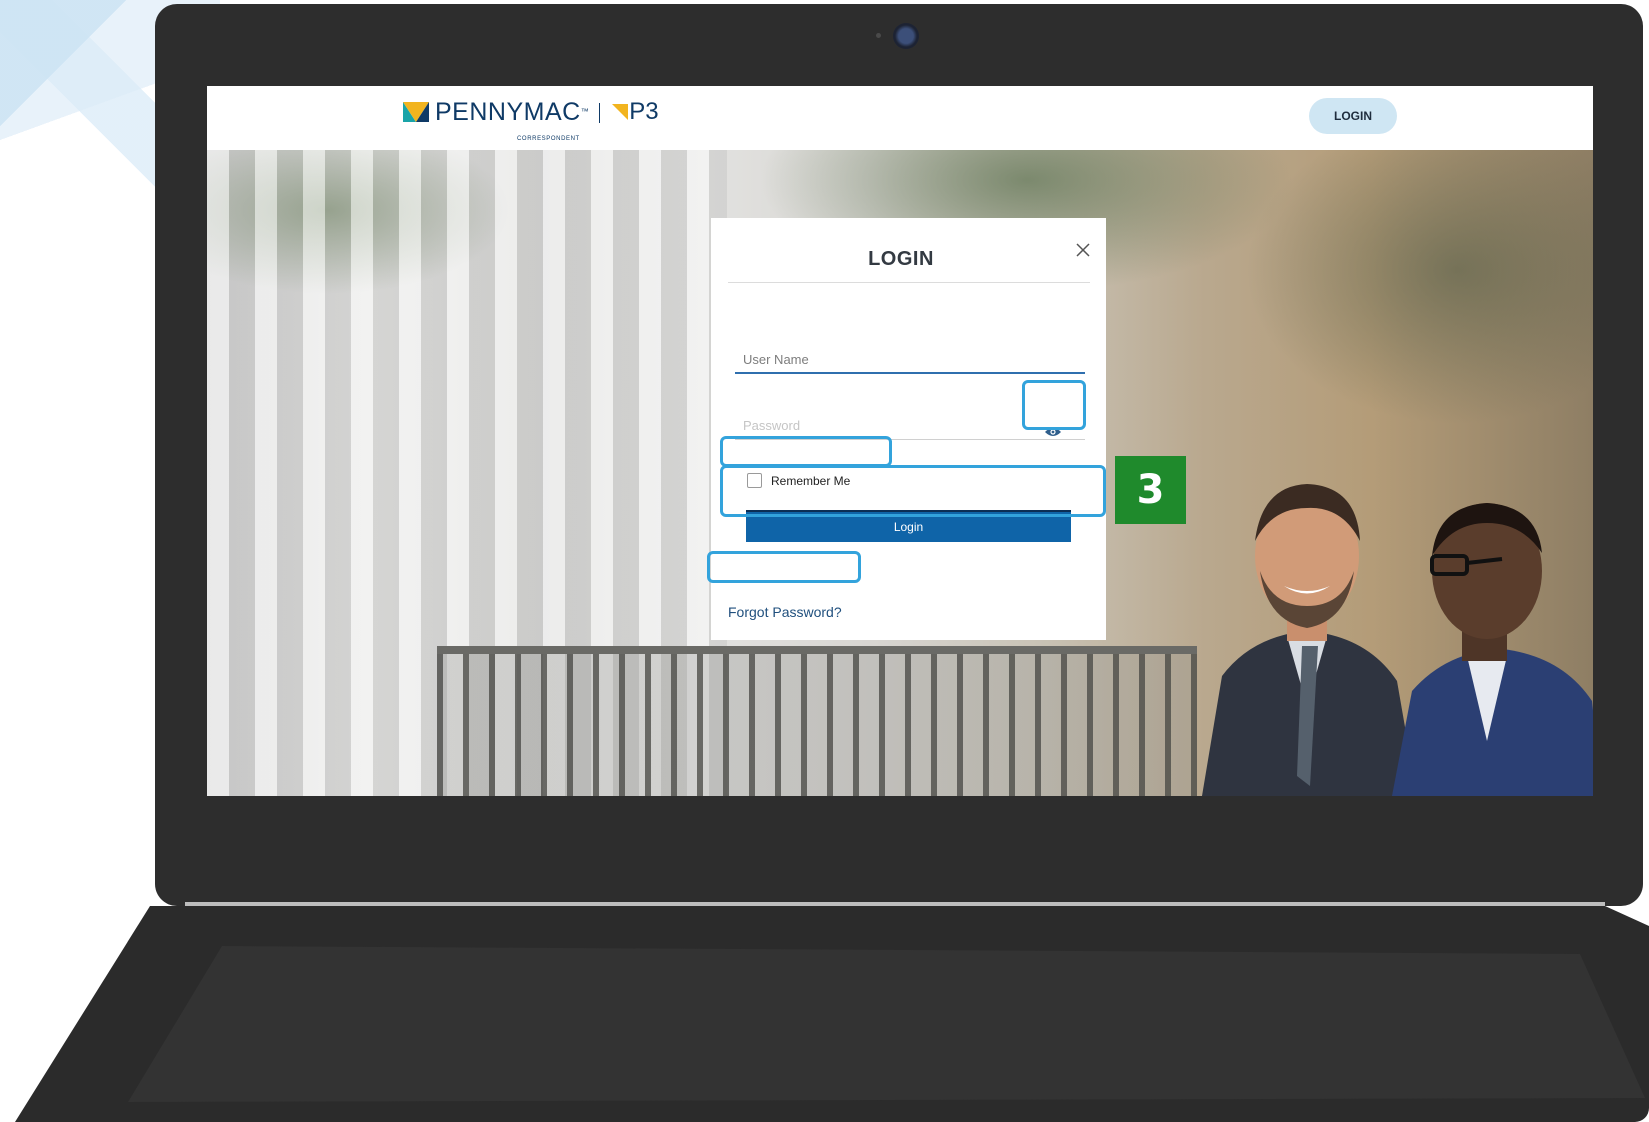  I want to click on pennymac-logo-icon, so click(416, 112).